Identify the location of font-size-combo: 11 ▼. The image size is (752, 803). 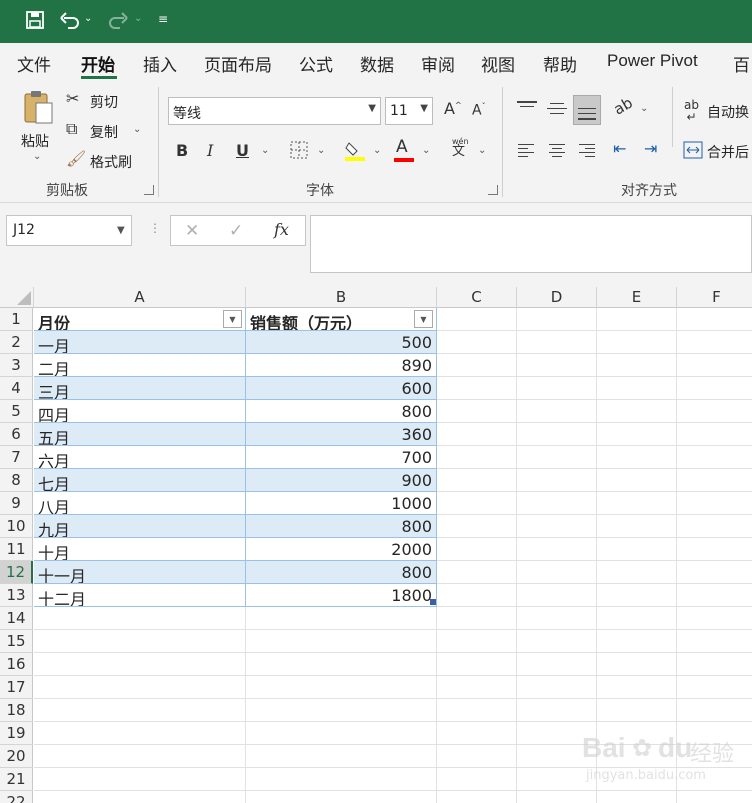
(409, 111).